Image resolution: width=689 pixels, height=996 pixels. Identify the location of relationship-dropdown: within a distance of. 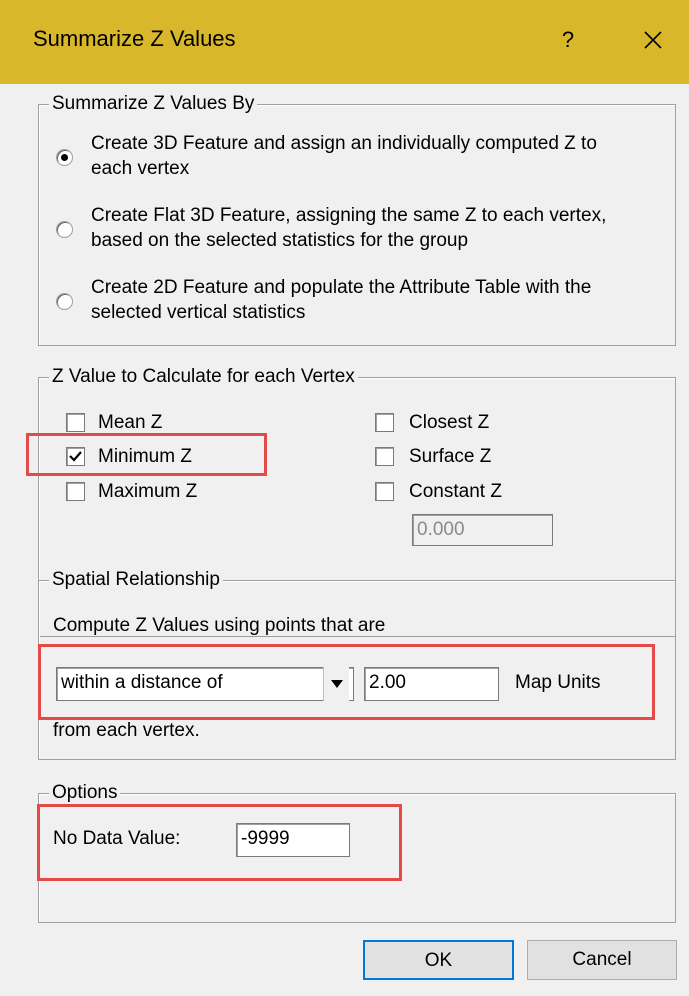
(205, 684).